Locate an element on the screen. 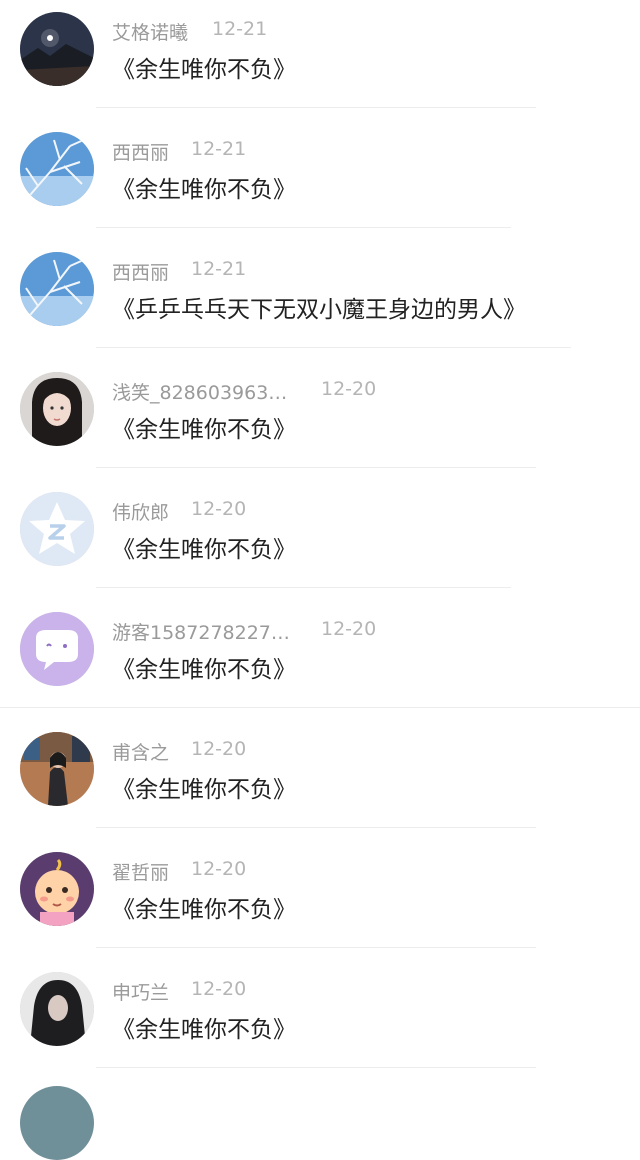 The image size is (640, 1160). comment-author: 申巧兰 is located at coordinates (140, 991).